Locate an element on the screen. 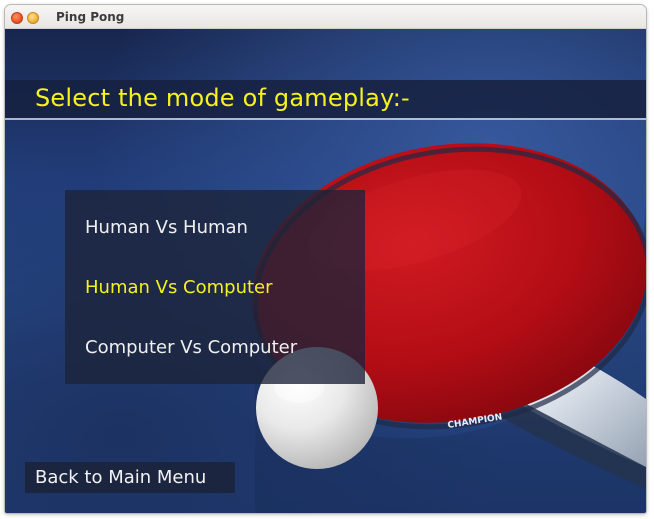 The height and width of the screenshot is (519, 654). minimize-window-button is located at coordinates (33, 18).